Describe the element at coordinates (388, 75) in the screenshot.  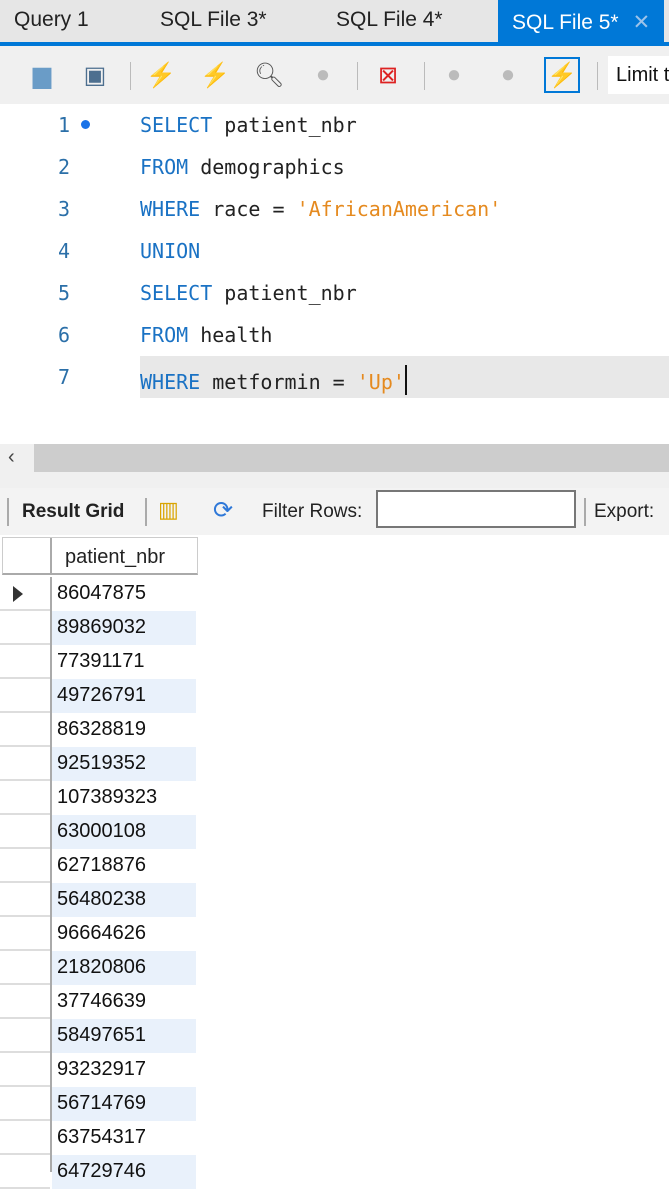
I see `toggle-error-icon: ⊠` at that location.